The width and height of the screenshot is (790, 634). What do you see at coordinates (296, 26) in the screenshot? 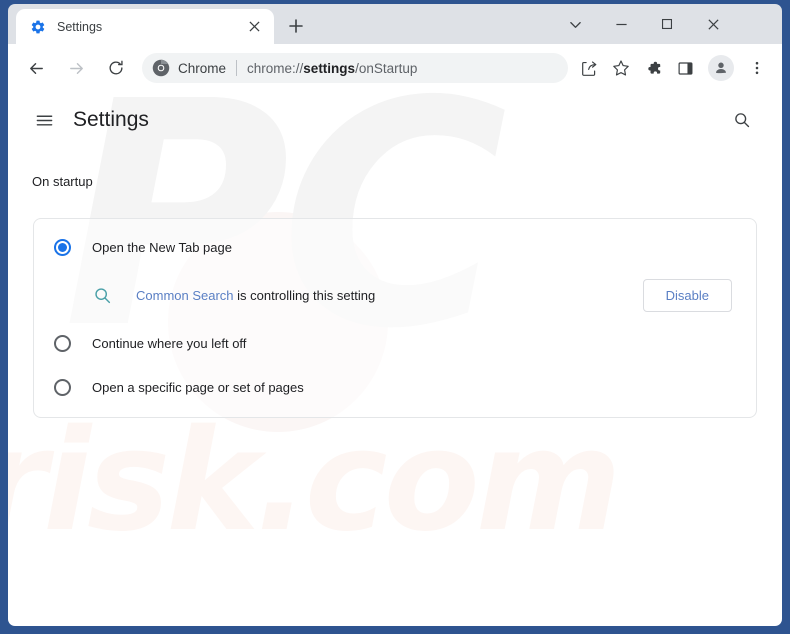
I see `new-tab-button` at bounding box center [296, 26].